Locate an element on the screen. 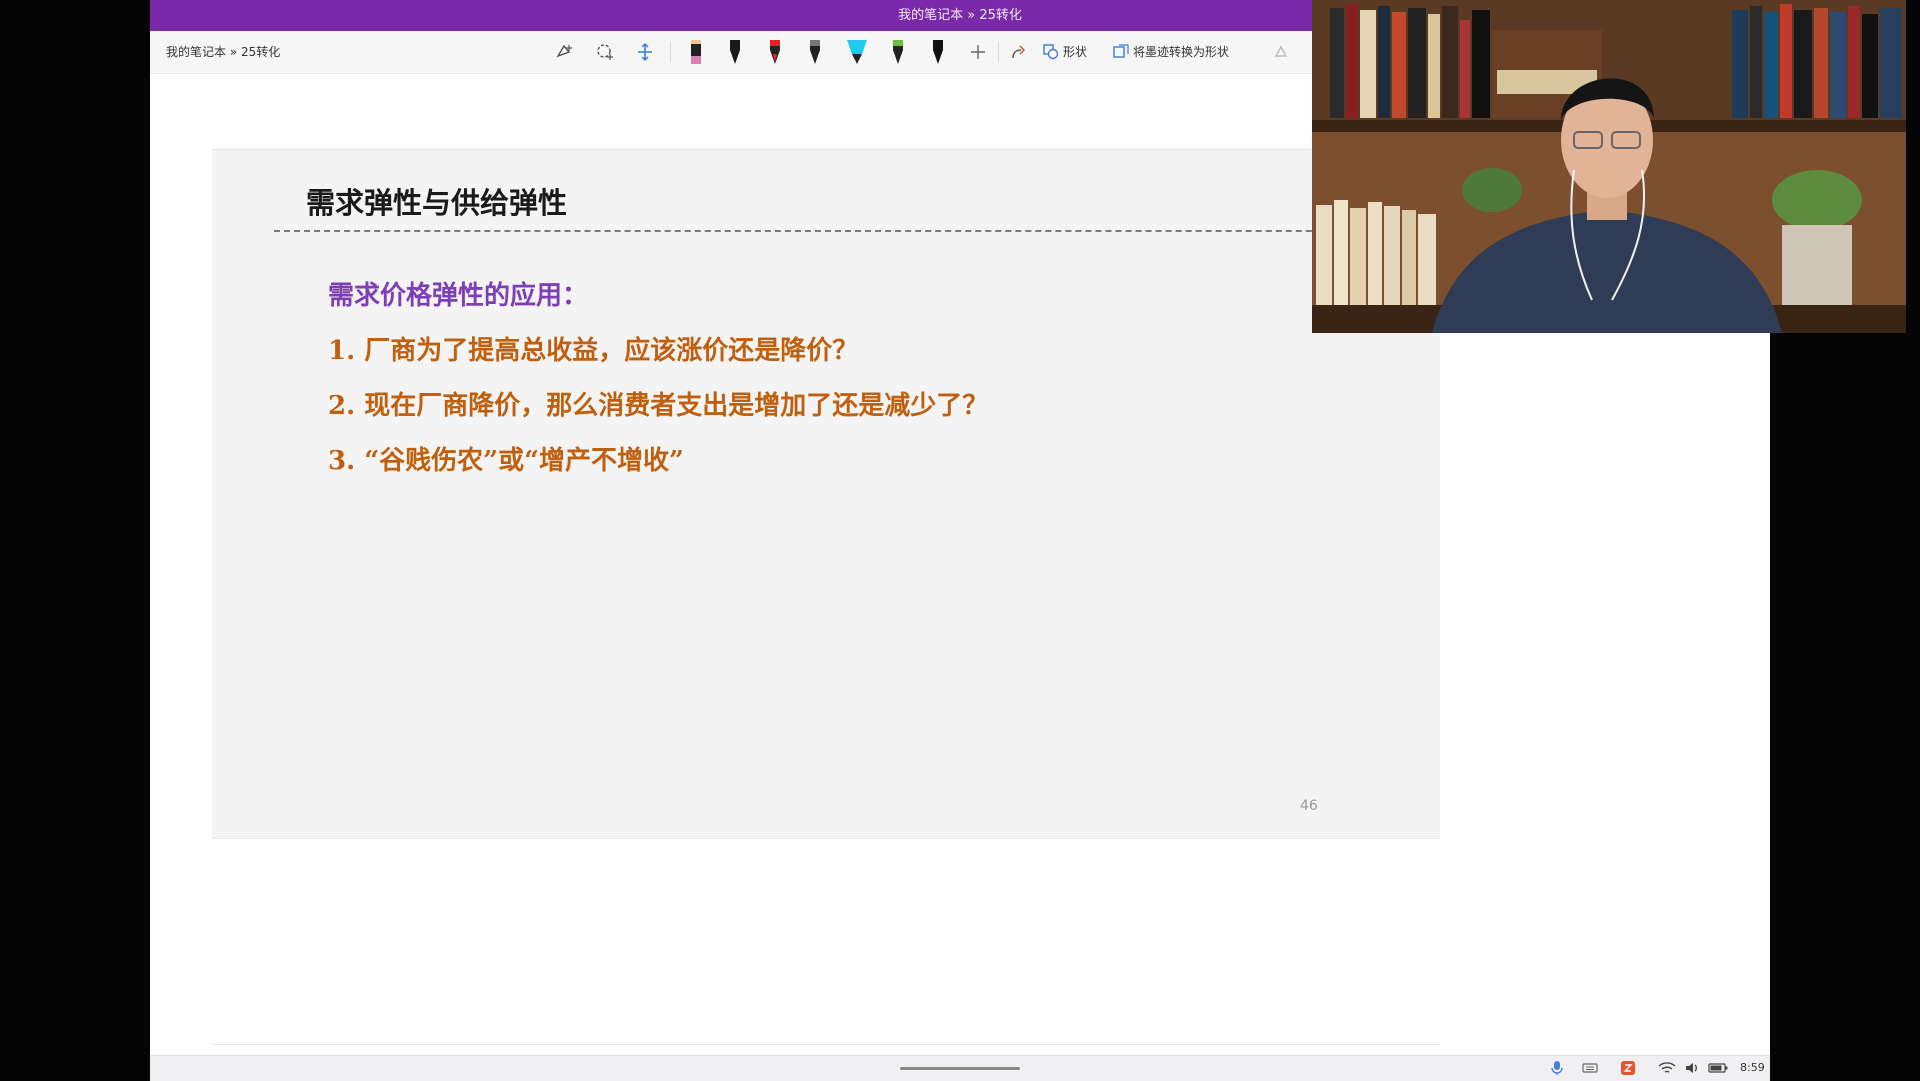 This screenshot has width=1920, height=1081. black-pen-2-icon is located at coordinates (938, 52).